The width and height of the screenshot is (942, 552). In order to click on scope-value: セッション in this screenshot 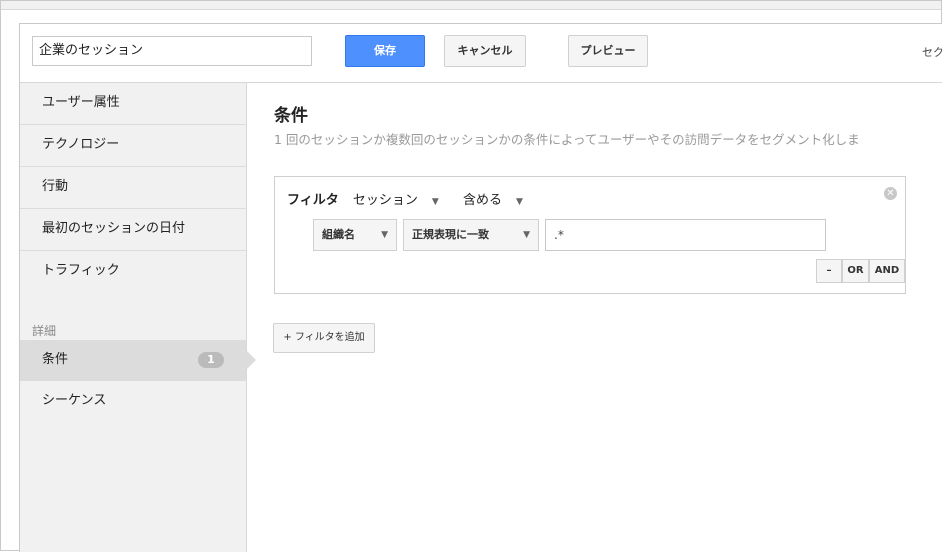, I will do `click(385, 200)`.